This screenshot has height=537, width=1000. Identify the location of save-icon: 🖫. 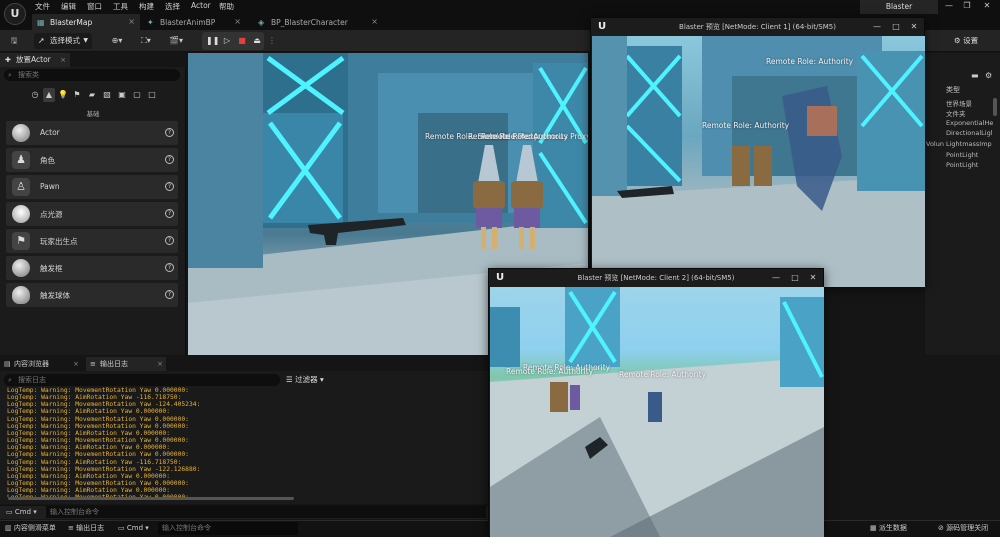
(14, 41).